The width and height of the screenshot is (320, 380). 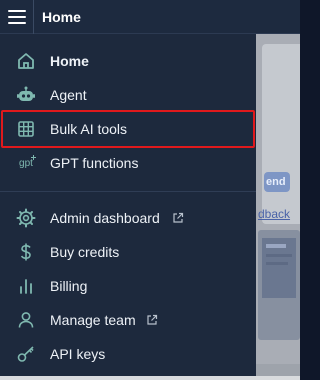 What do you see at coordinates (150, 17) in the screenshot?
I see `top-header: Home` at bounding box center [150, 17].